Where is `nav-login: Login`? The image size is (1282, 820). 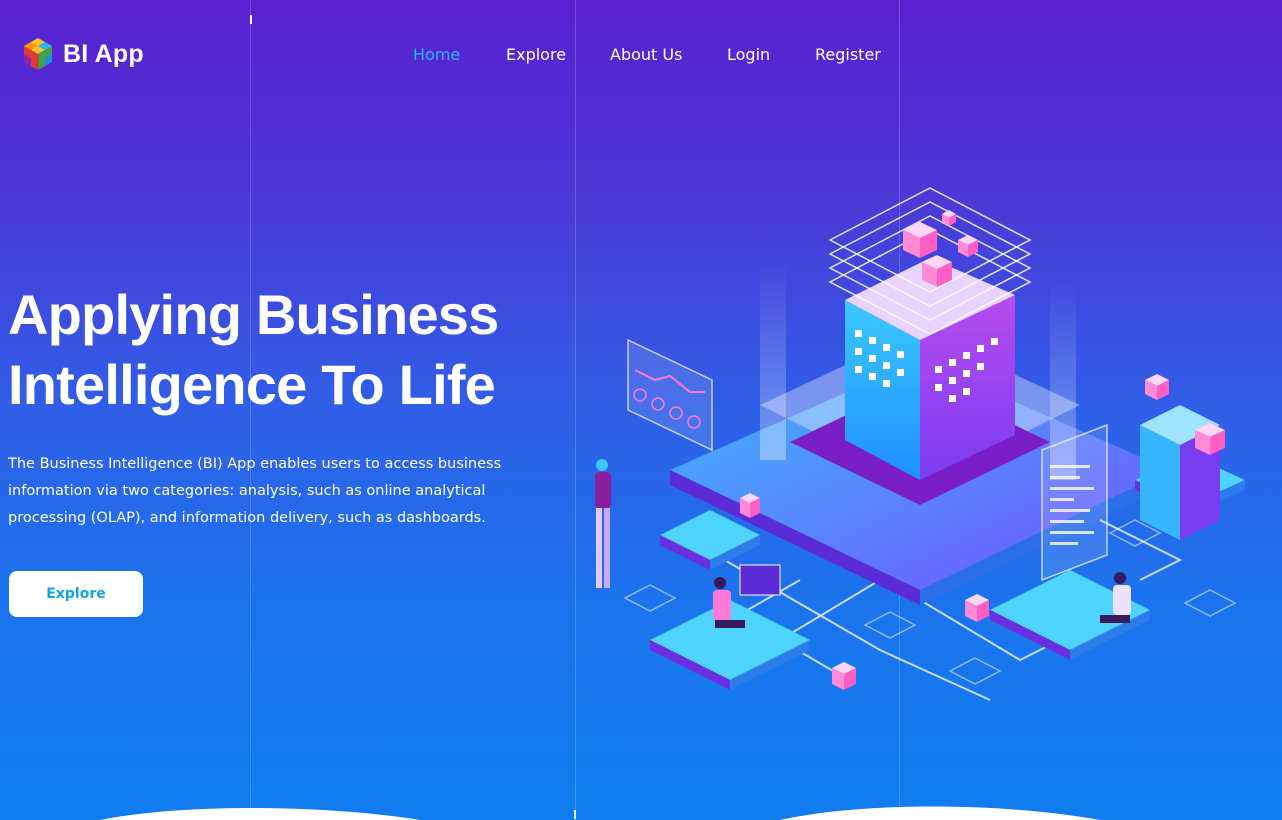
nav-login: Login is located at coordinates (748, 55).